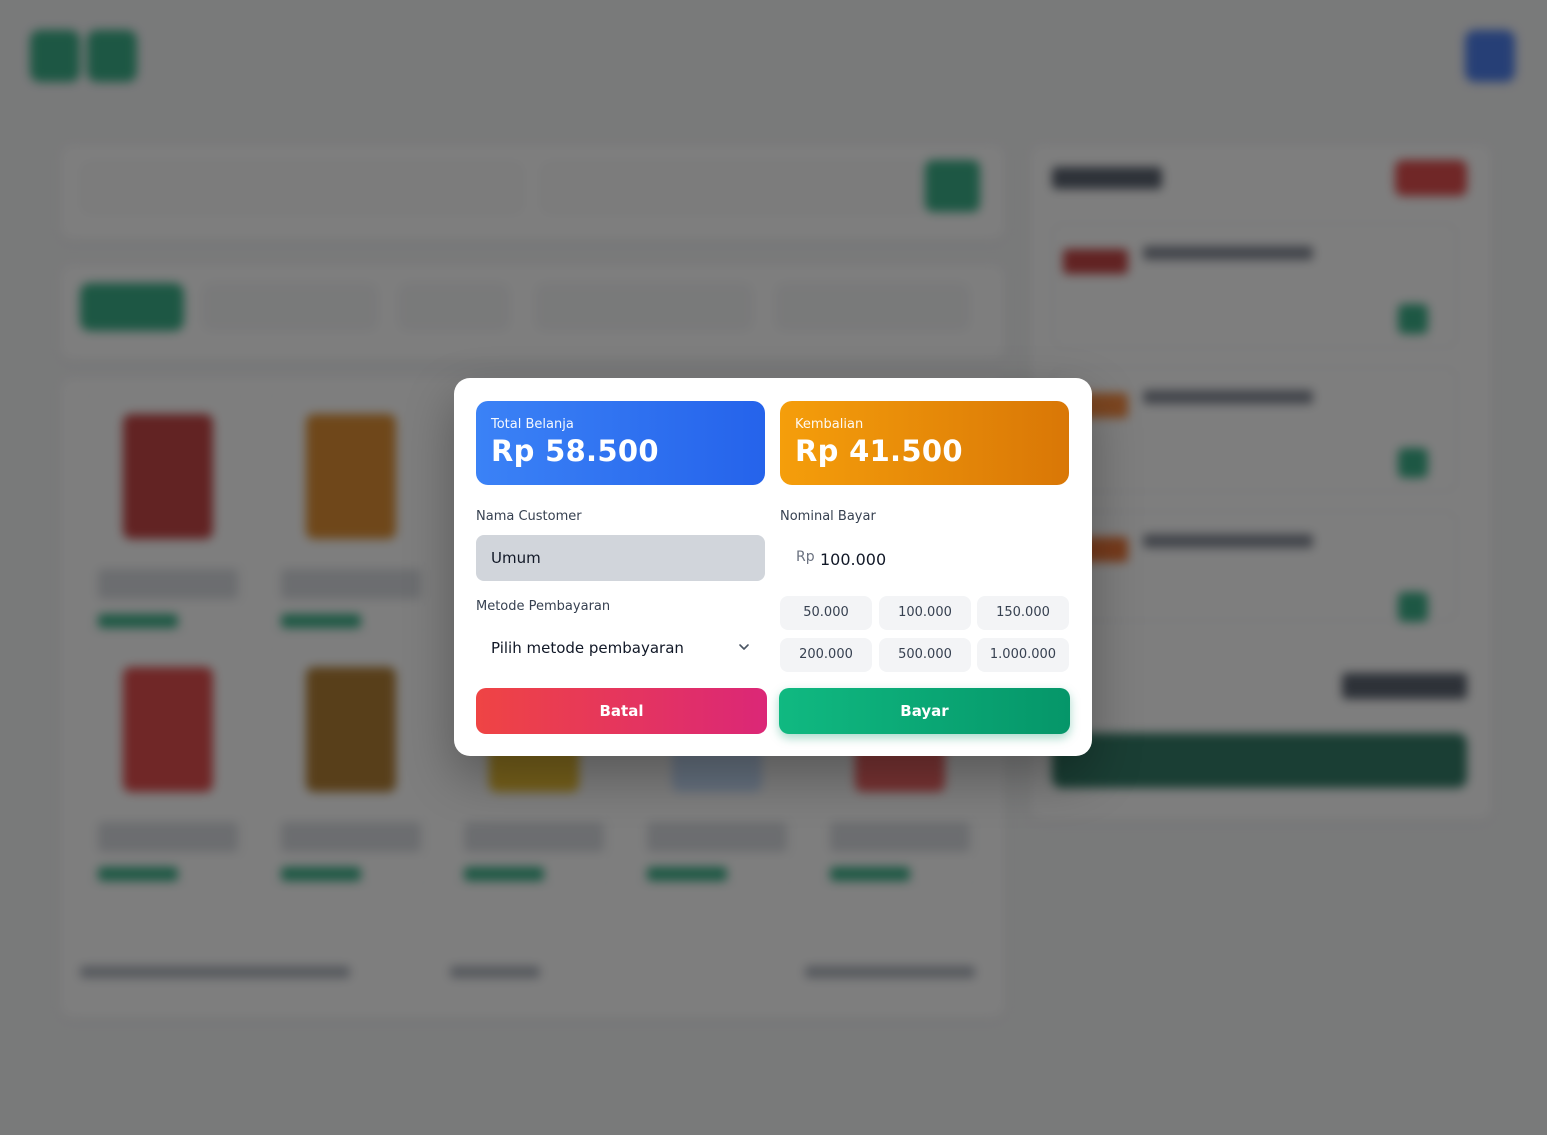  I want to click on customer-label: Nama Customer, so click(529, 516).